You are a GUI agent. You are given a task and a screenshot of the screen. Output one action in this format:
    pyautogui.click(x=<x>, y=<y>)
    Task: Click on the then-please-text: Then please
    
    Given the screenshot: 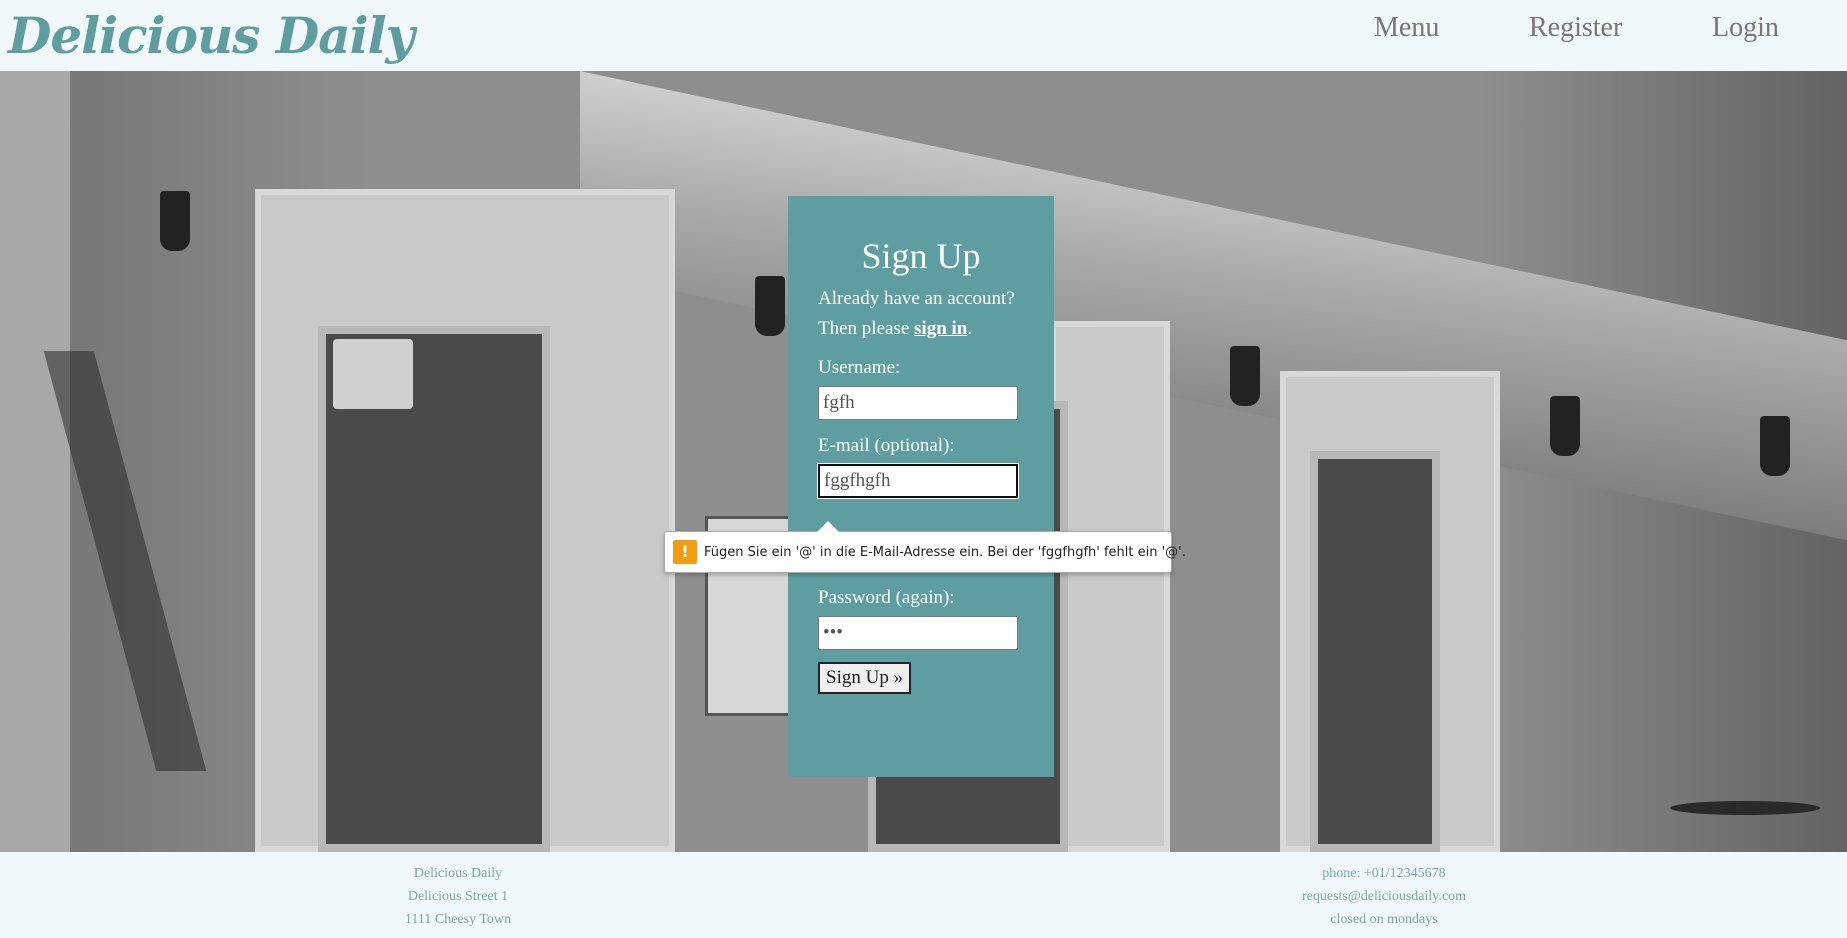 What is the action you would take?
    pyautogui.click(x=866, y=328)
    